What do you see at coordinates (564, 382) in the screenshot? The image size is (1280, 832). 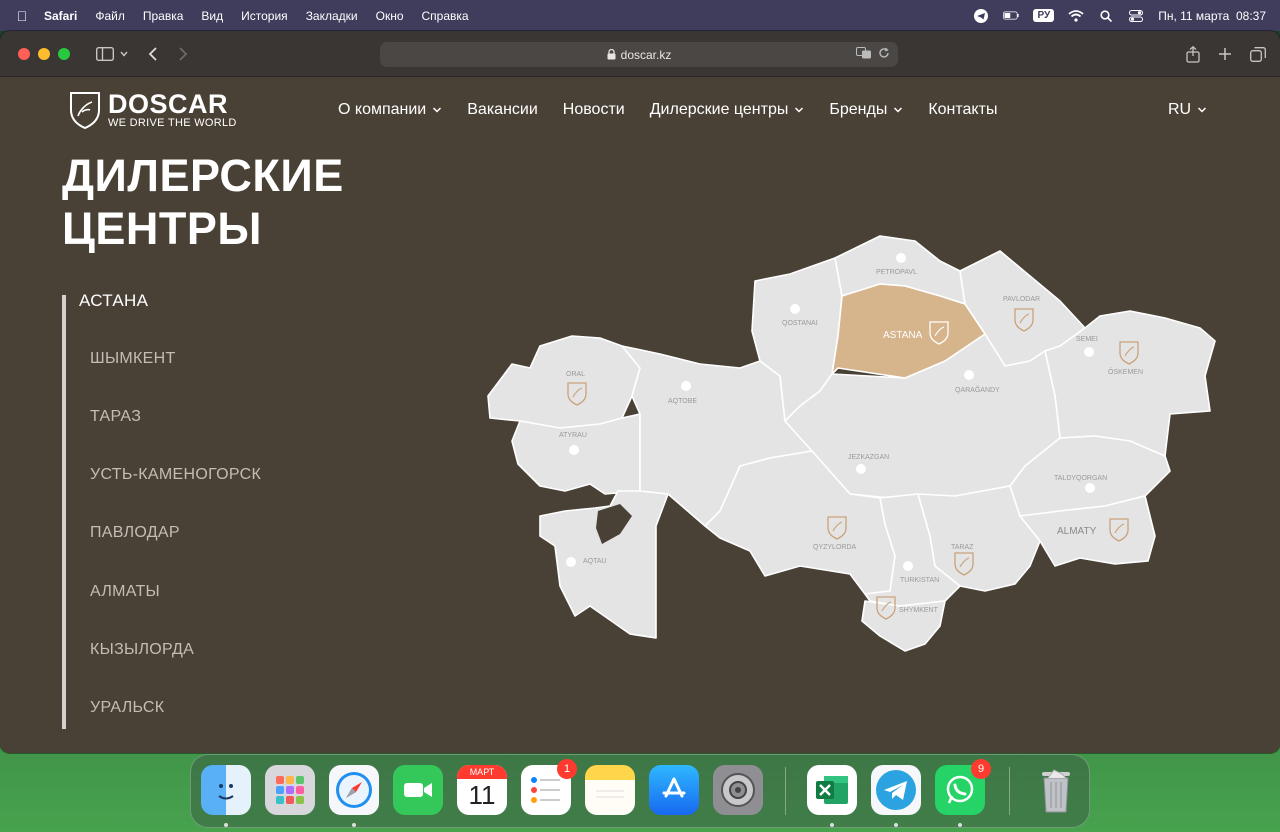 I see `region-oral` at bounding box center [564, 382].